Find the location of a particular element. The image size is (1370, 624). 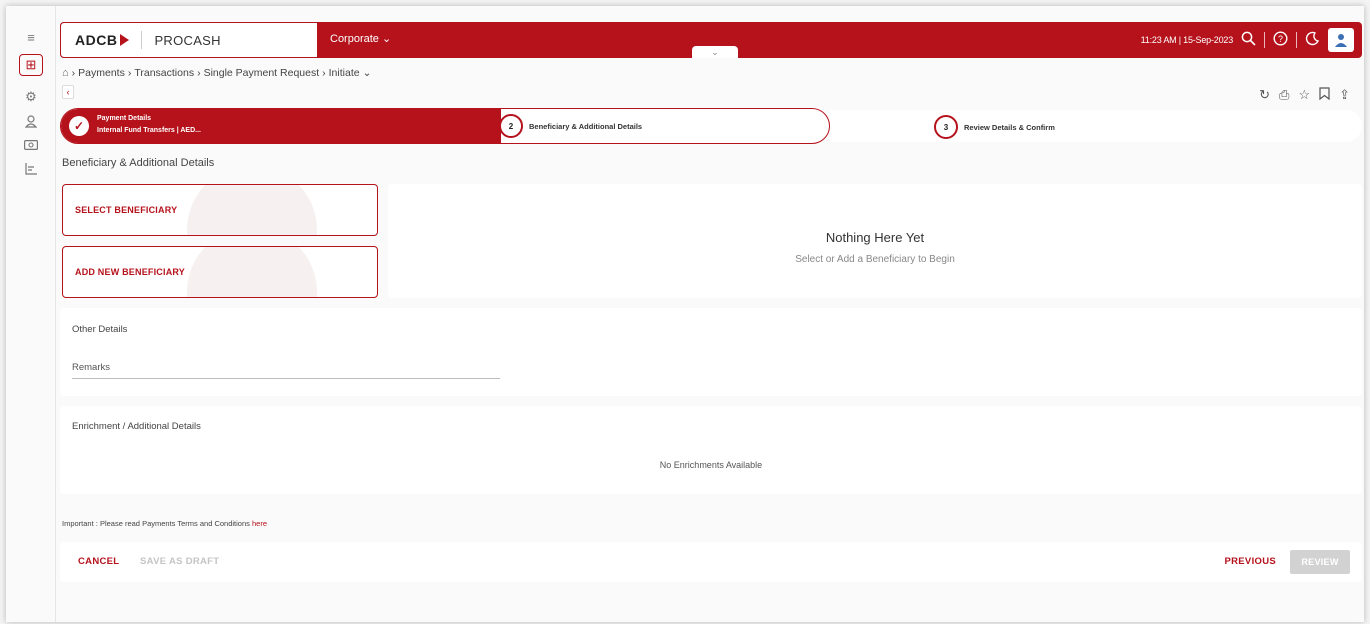

section-title: Beneficiary & Additional Details is located at coordinates (138, 163).